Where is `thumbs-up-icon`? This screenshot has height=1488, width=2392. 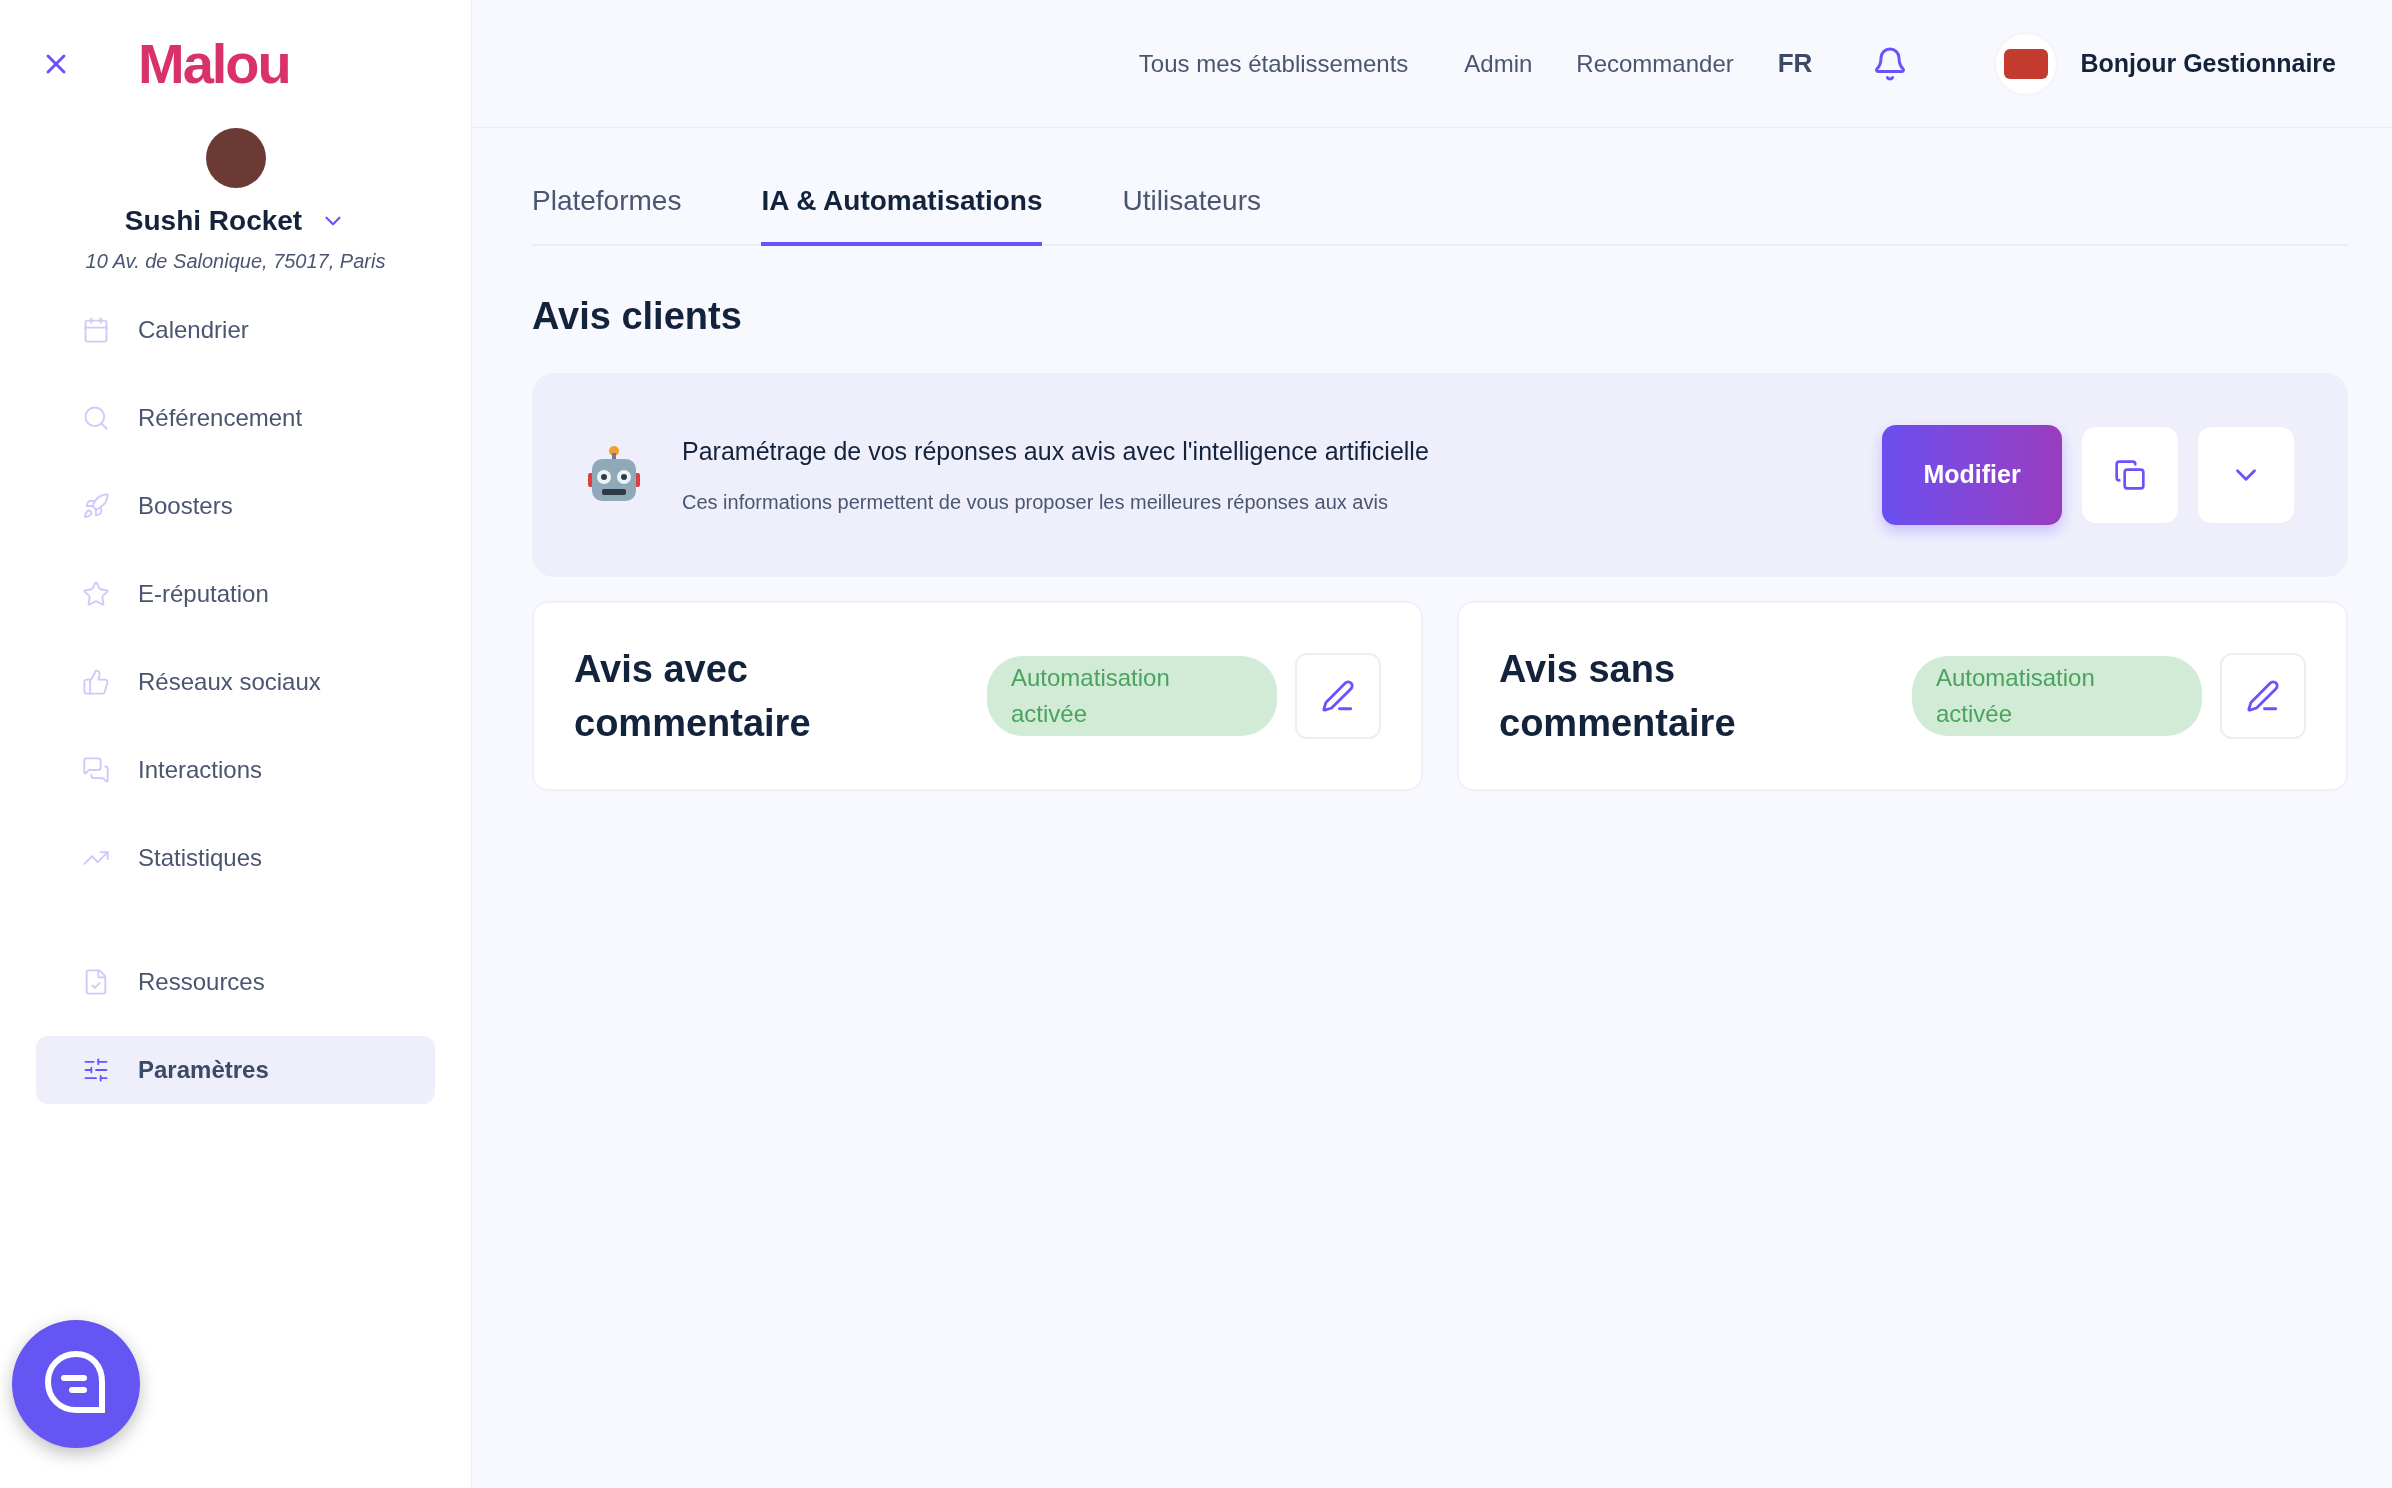
thumbs-up-icon is located at coordinates (96, 682).